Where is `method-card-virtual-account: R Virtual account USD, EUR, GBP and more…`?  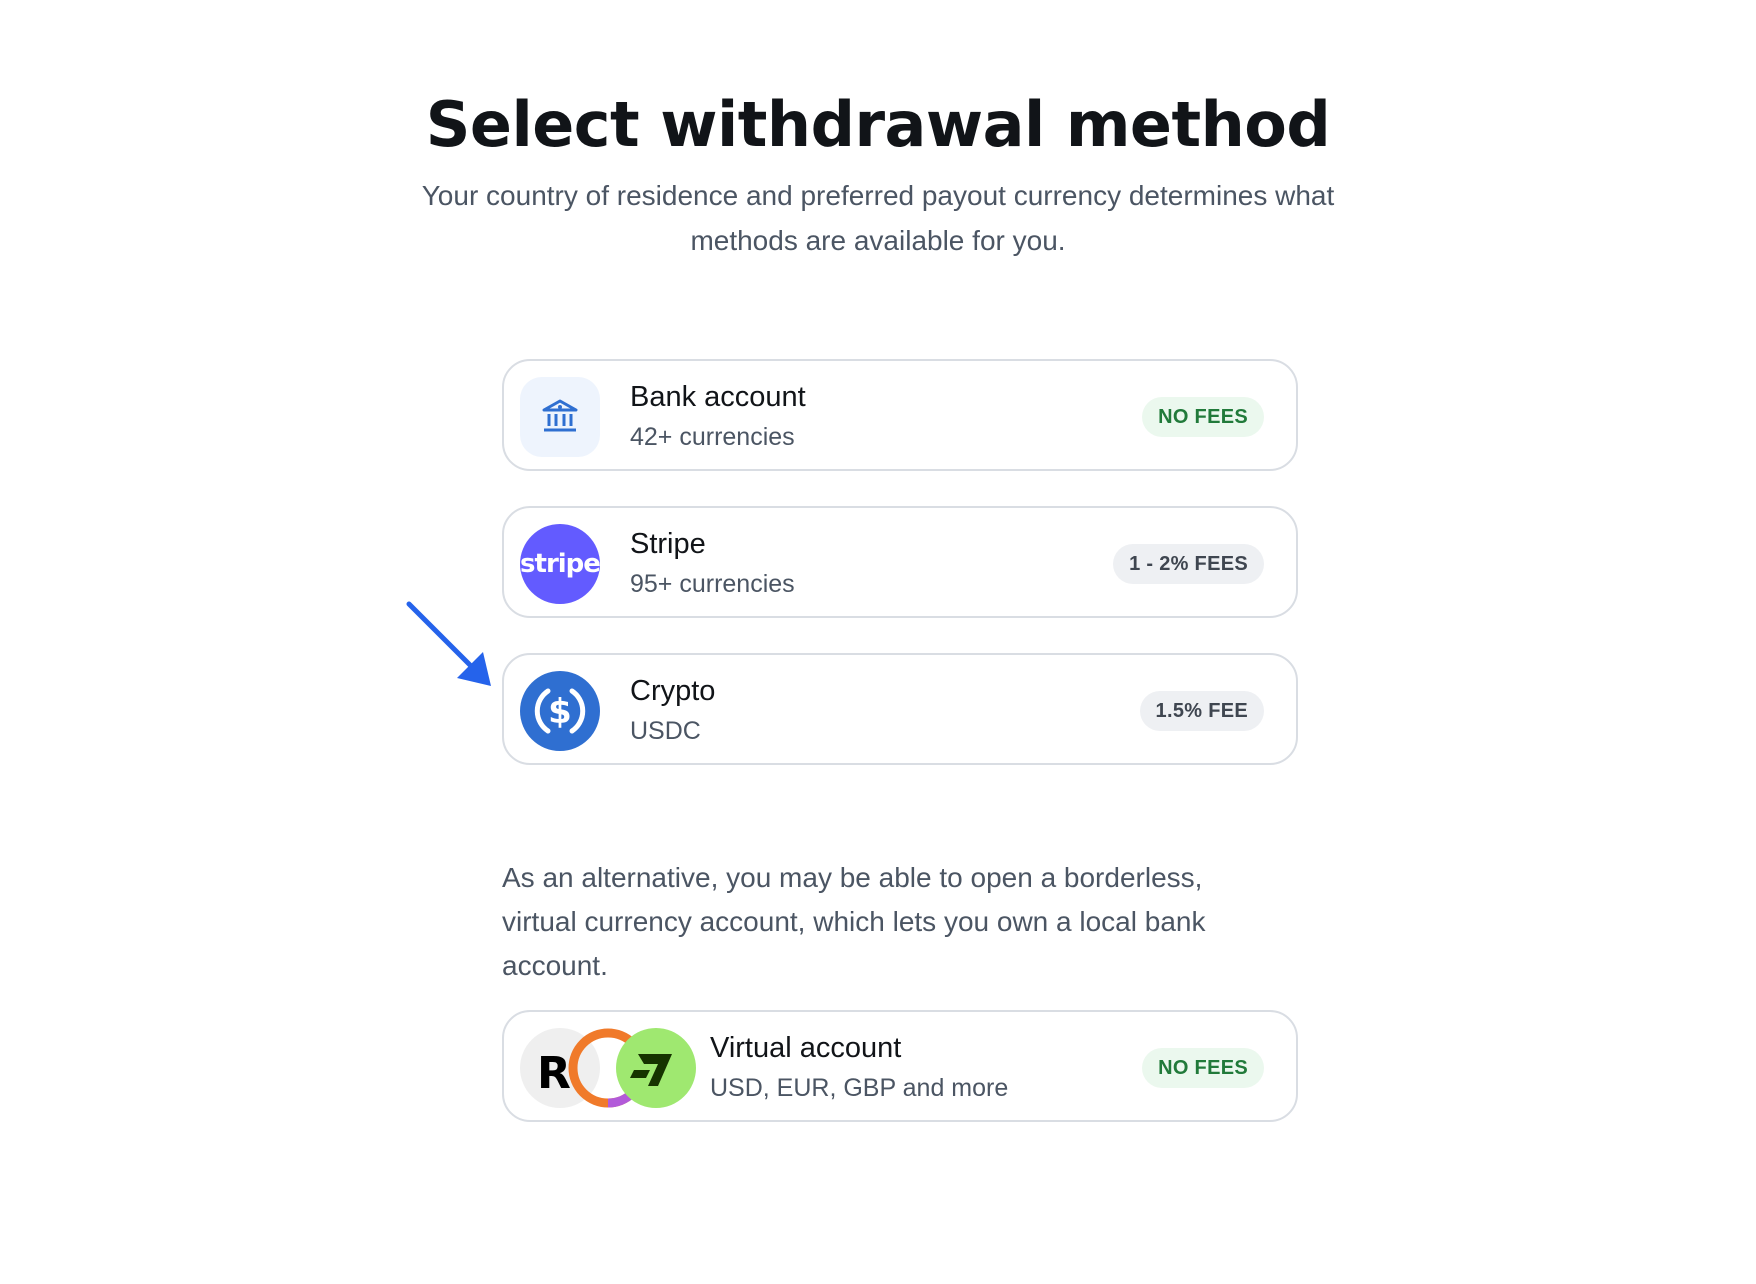
method-card-virtual-account: R Virtual account USD, EUR, GBP and more… is located at coordinates (900, 1066).